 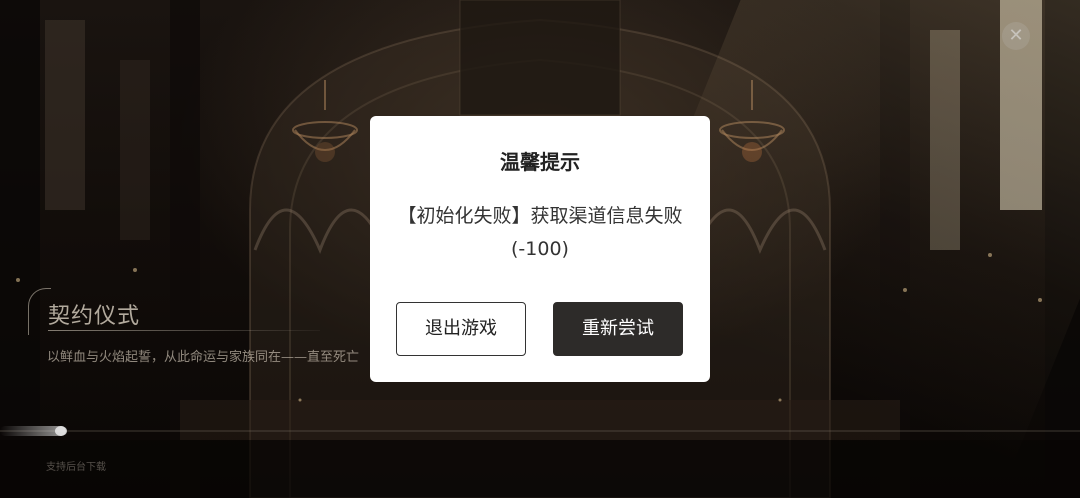 I want to click on ritual-title: 契约仪式, so click(x=94, y=316).